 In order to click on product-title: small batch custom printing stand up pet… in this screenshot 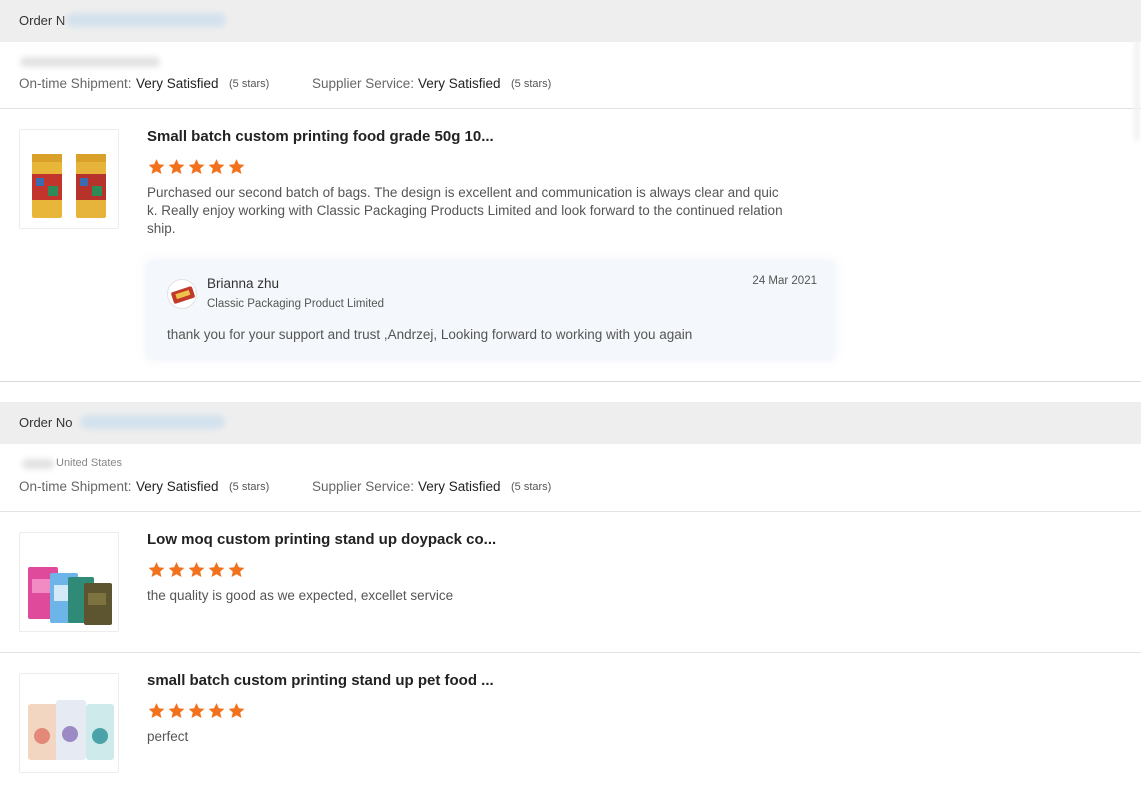, I will do `click(320, 680)`.